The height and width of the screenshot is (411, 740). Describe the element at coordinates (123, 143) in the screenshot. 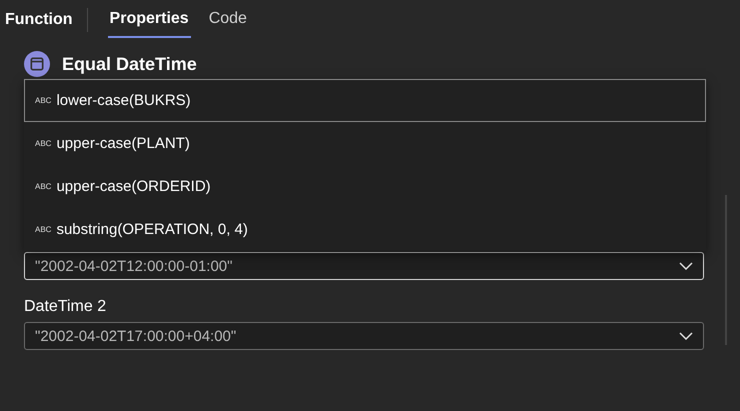

I see `suggestion-text: upper-case(PLANT)` at that location.